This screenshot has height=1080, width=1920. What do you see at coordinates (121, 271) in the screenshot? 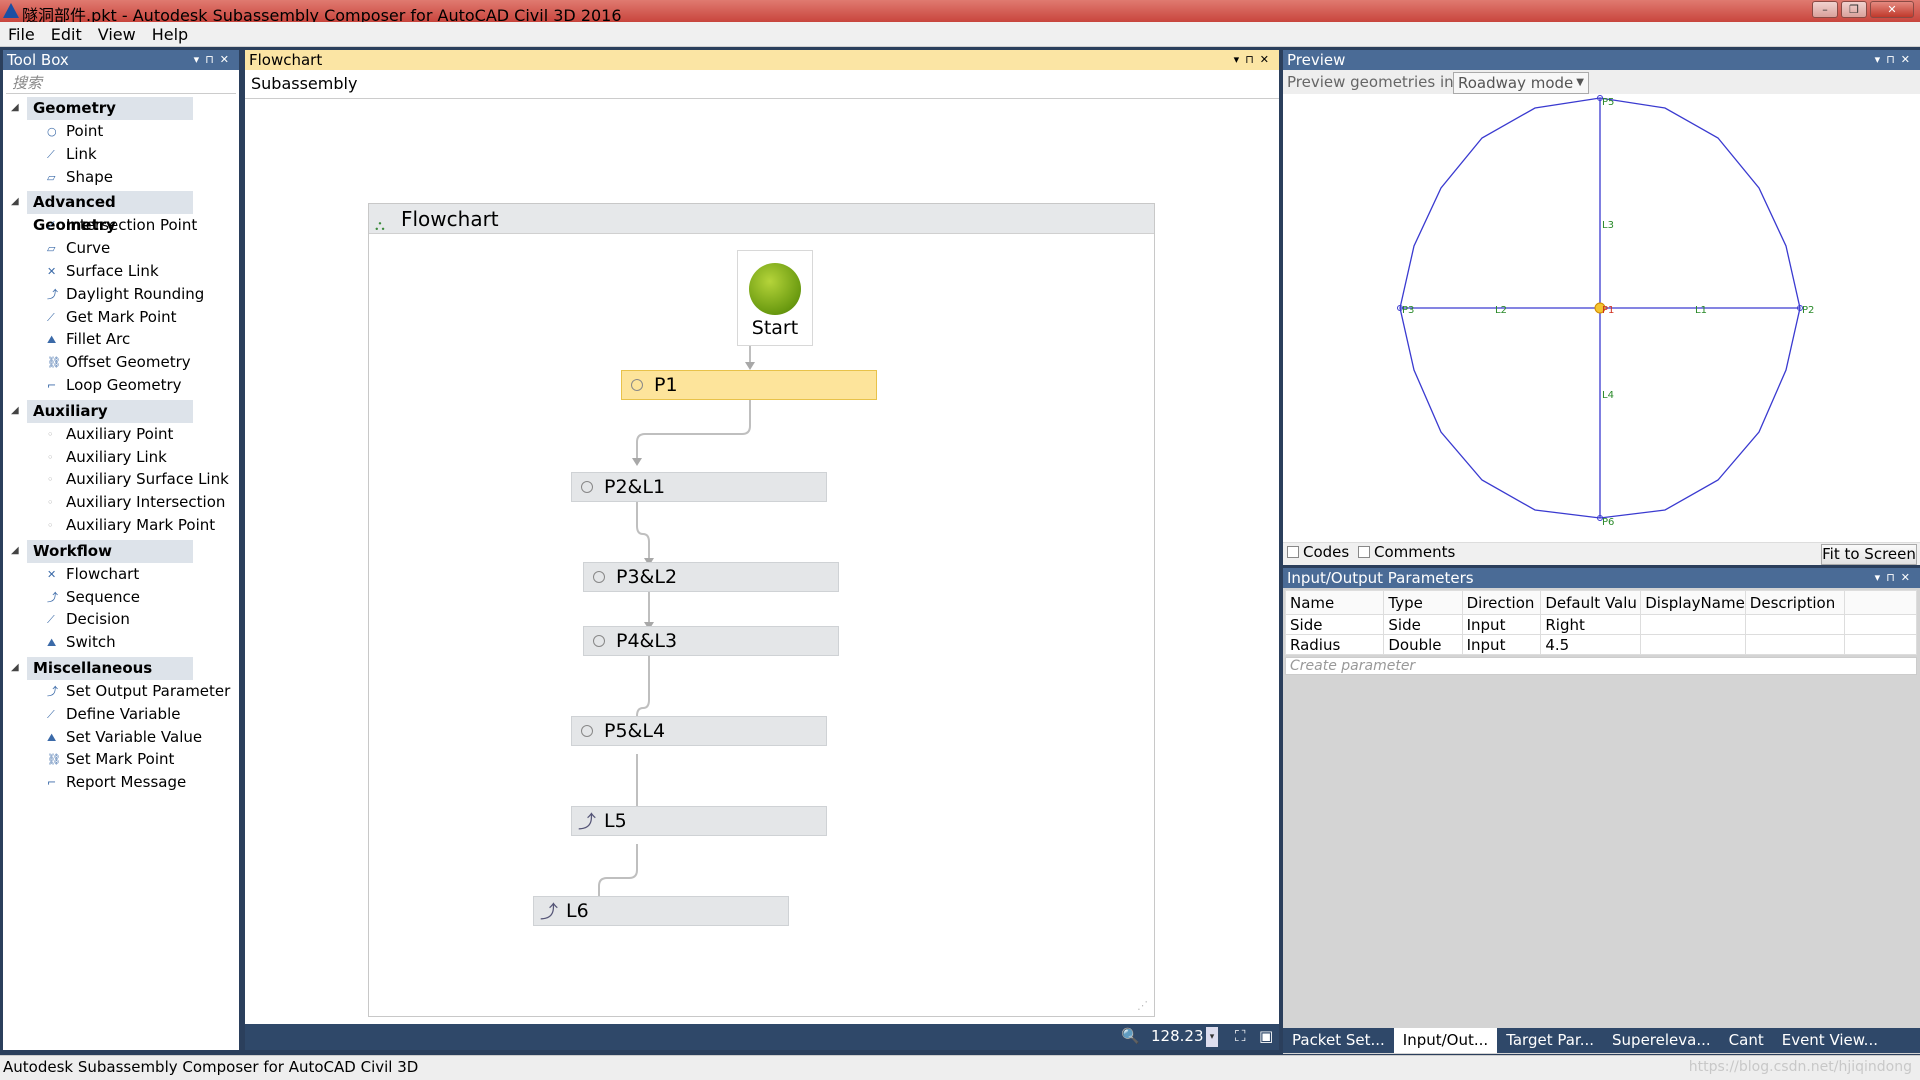
I see `toolbox-item: ✕ Surface Link` at bounding box center [121, 271].